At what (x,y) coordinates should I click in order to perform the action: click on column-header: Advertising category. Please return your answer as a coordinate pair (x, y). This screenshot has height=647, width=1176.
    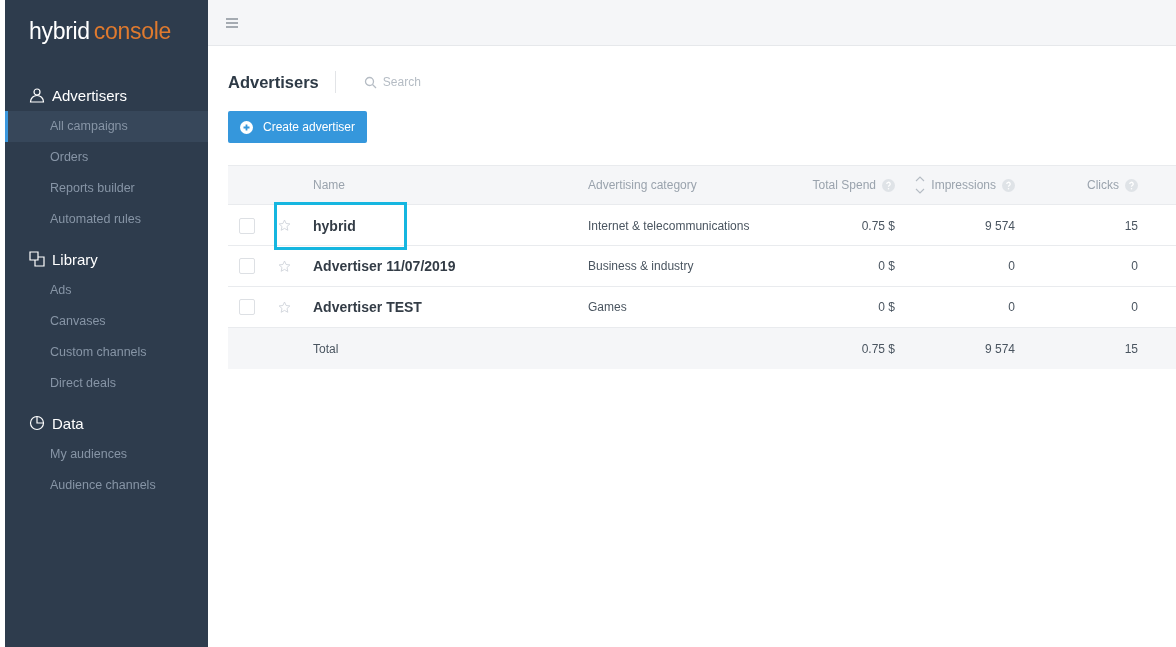
    Looking at the image, I should click on (642, 185).